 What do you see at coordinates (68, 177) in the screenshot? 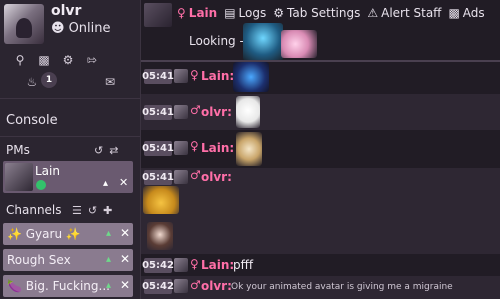
I see `pm-item-lain: Lain ▴ ✕` at bounding box center [68, 177].